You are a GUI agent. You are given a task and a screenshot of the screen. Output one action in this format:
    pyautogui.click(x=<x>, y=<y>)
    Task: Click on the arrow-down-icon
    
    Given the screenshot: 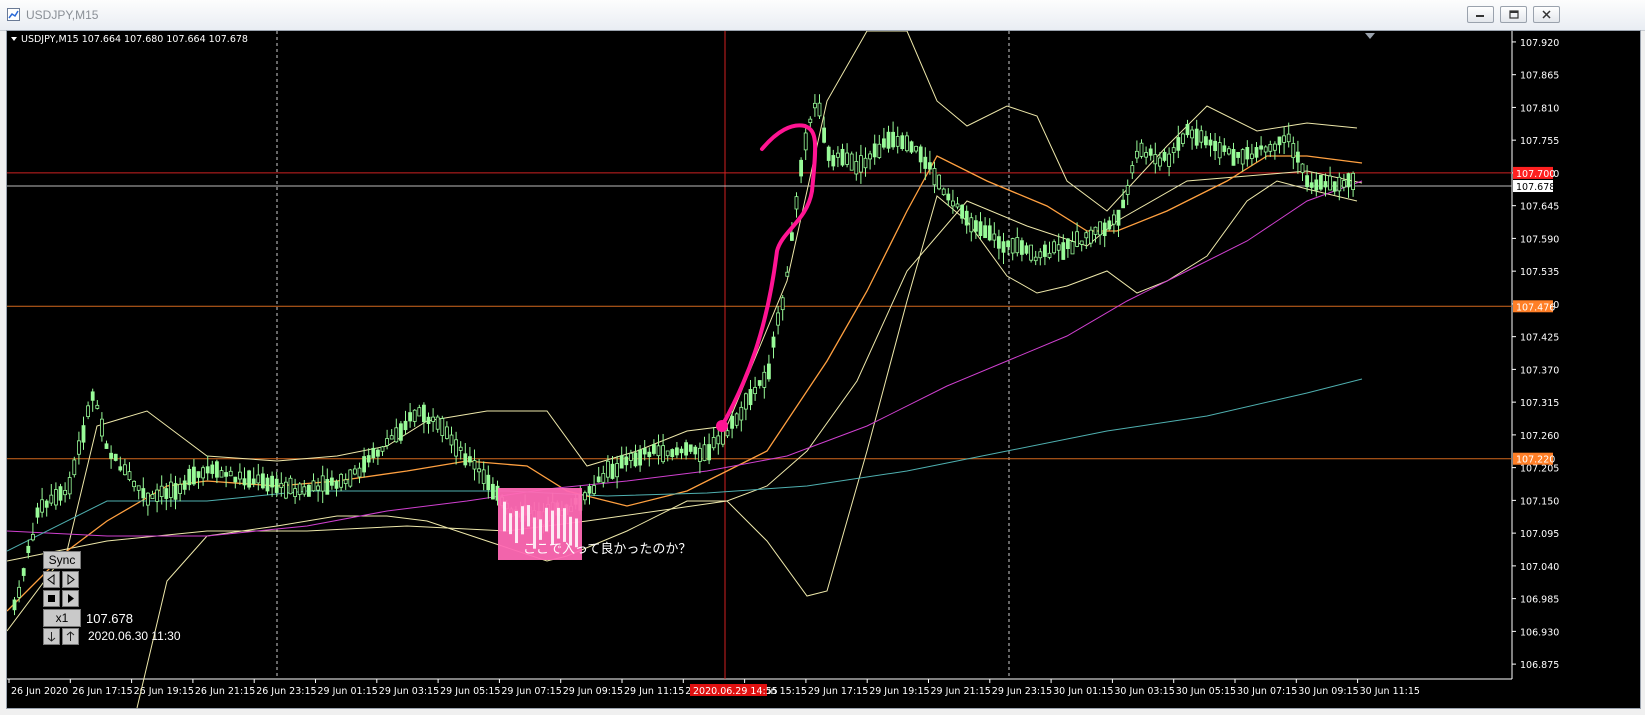 What is the action you would take?
    pyautogui.click(x=51, y=637)
    